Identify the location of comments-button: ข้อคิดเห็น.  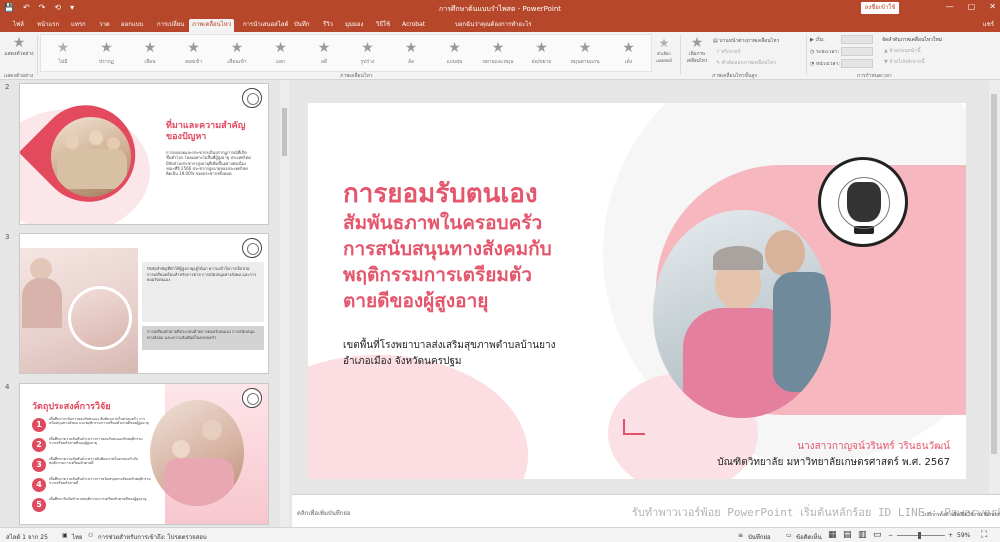
(809, 537).